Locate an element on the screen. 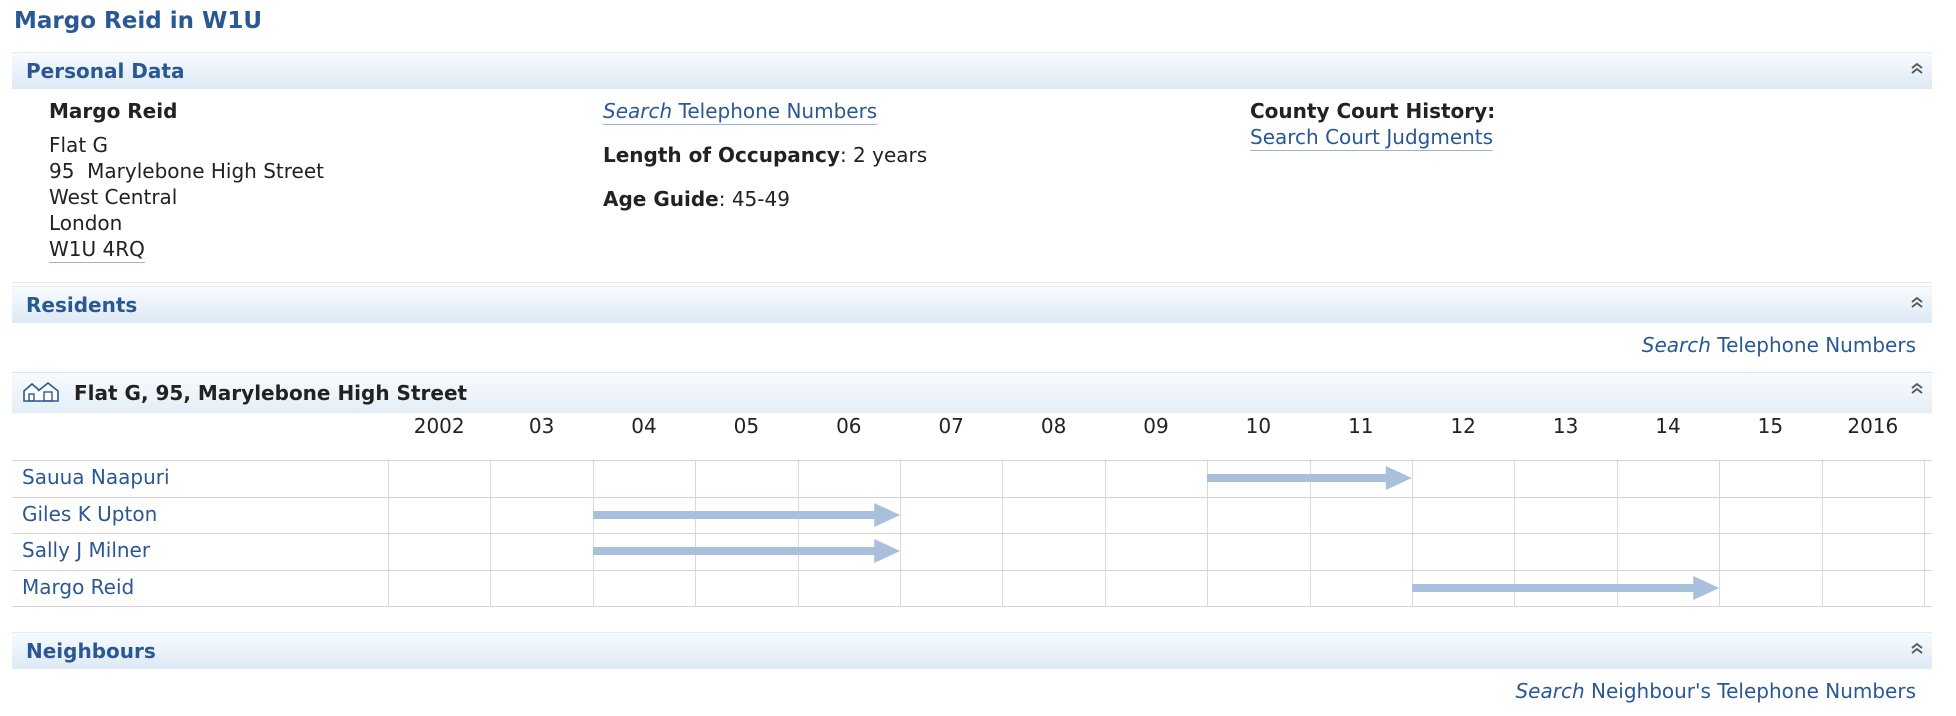 The width and height of the screenshot is (1956, 716). year-label: 13 is located at coordinates (1565, 426).